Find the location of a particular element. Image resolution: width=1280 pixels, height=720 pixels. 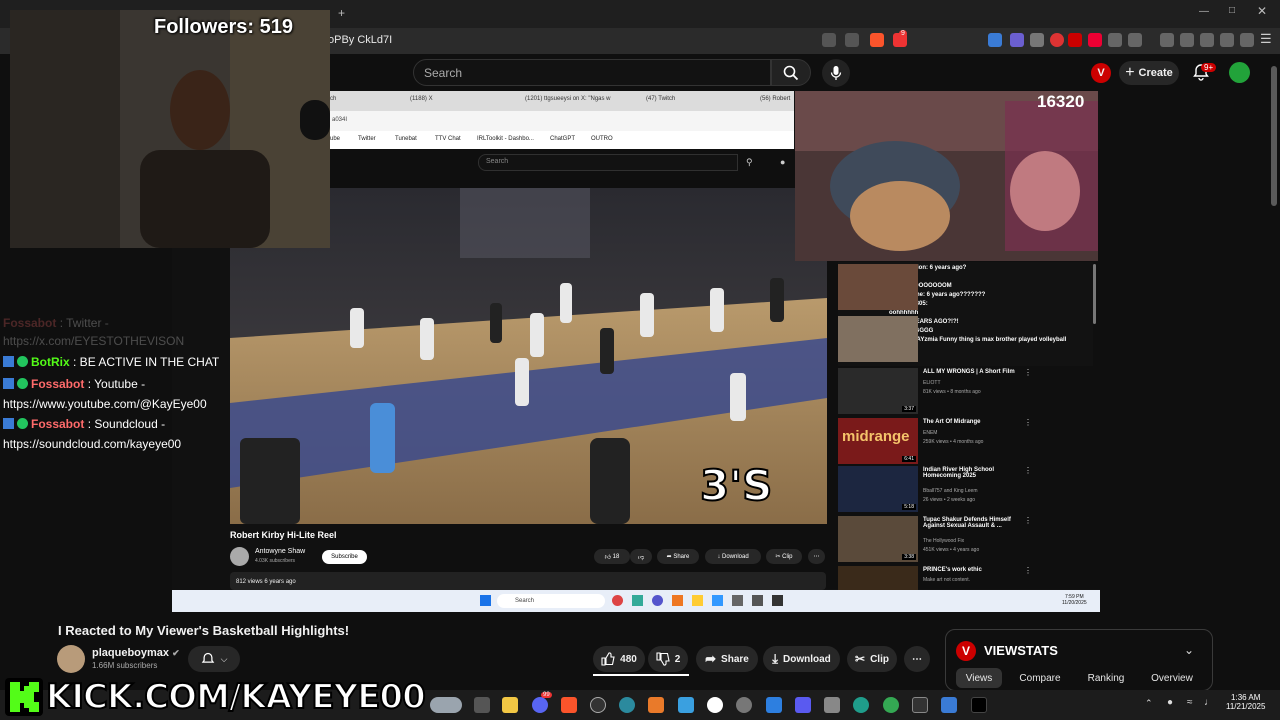

streamer-webcam is located at coordinates (170, 129).